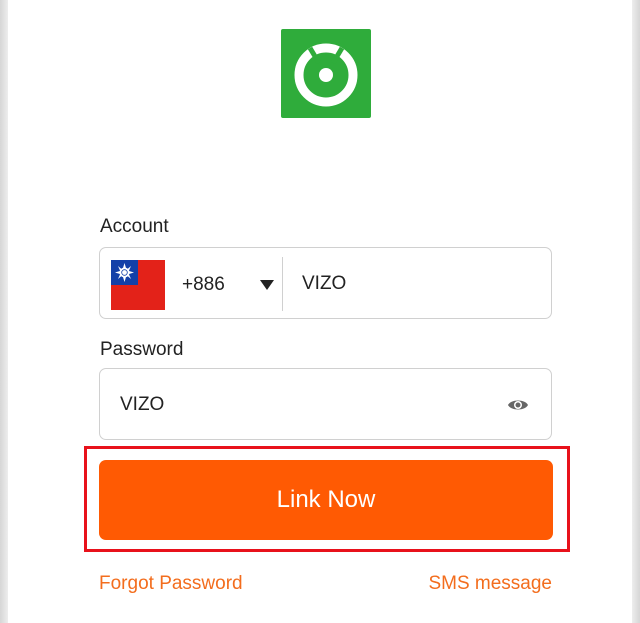 This screenshot has height=623, width=640. Describe the element at coordinates (518, 405) in the screenshot. I see `eye-icon` at that location.